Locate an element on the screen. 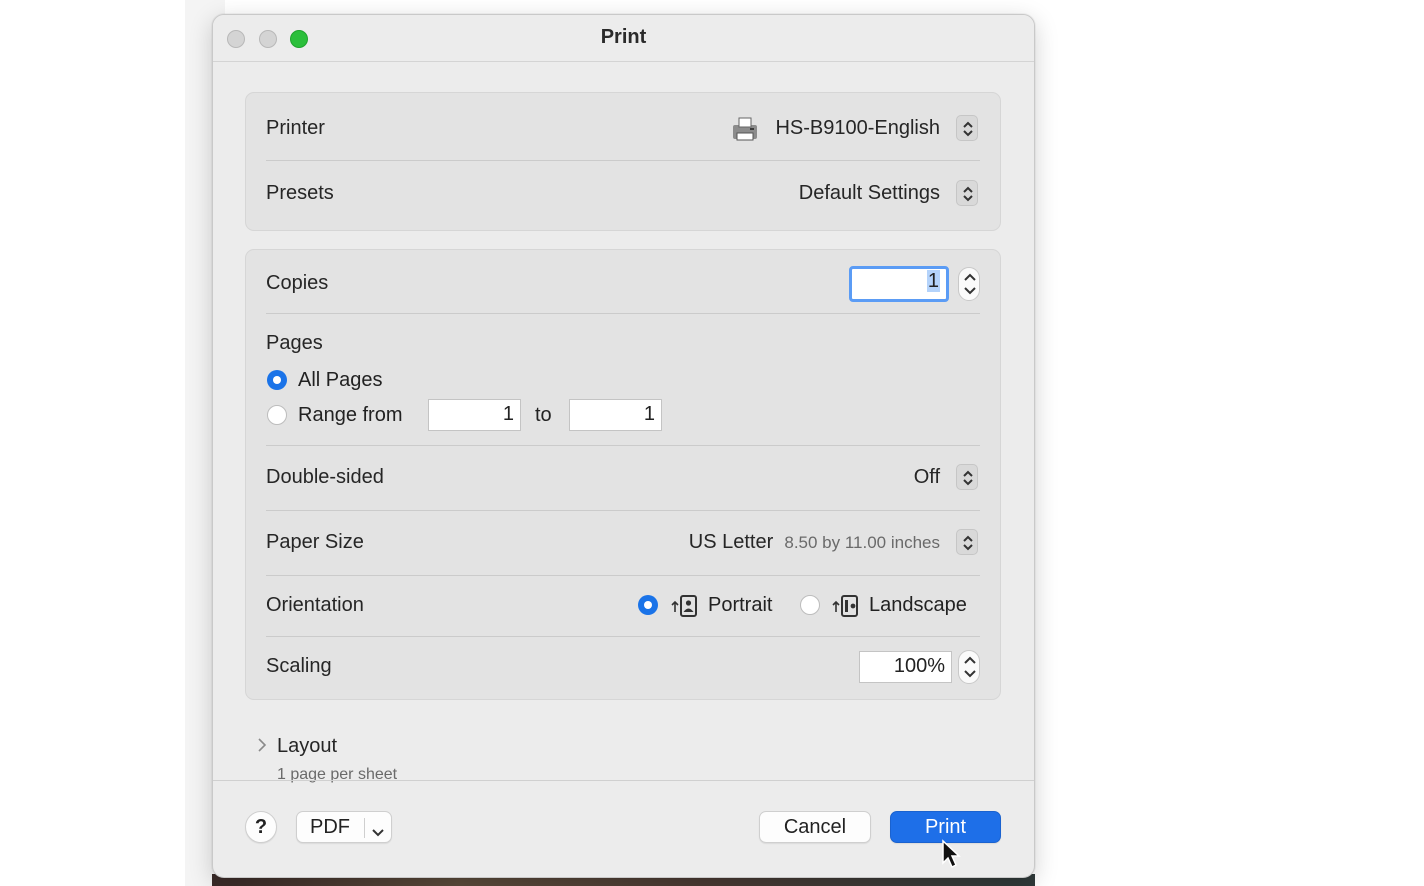 The image size is (1424, 886). landscape-radio is located at coordinates (810, 605).